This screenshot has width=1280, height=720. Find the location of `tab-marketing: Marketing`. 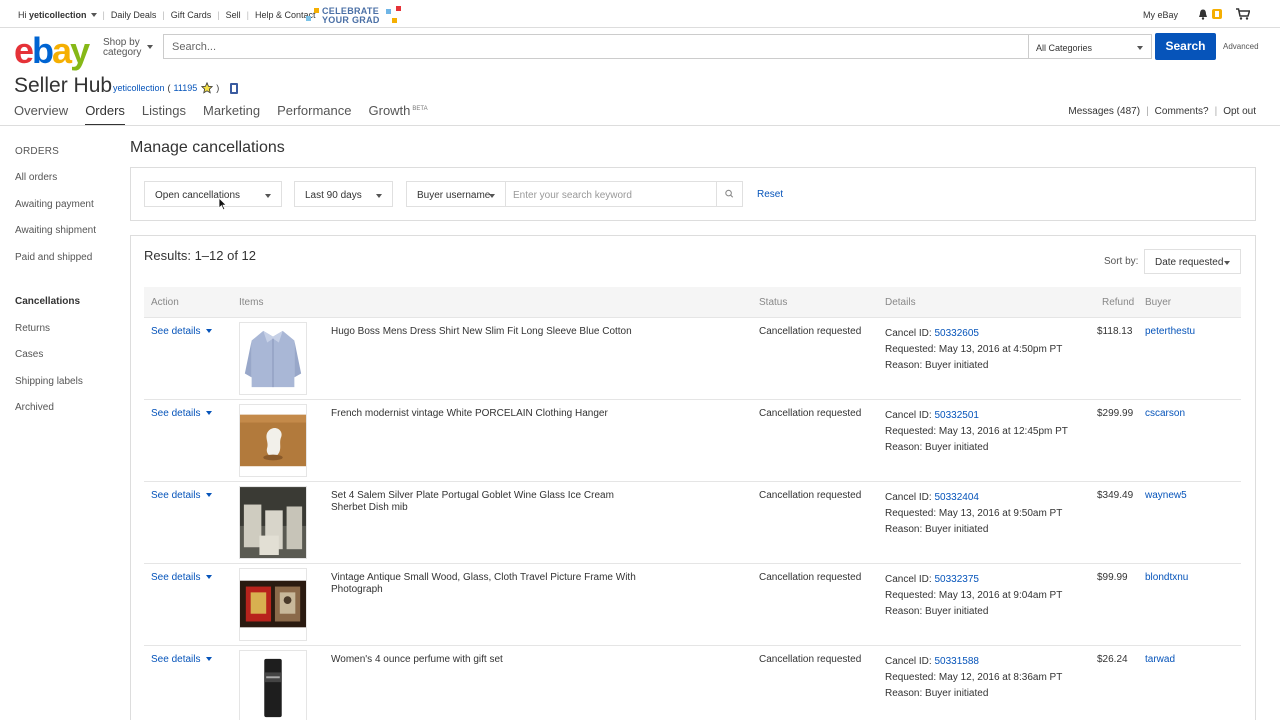

tab-marketing: Marketing is located at coordinates (231, 114).